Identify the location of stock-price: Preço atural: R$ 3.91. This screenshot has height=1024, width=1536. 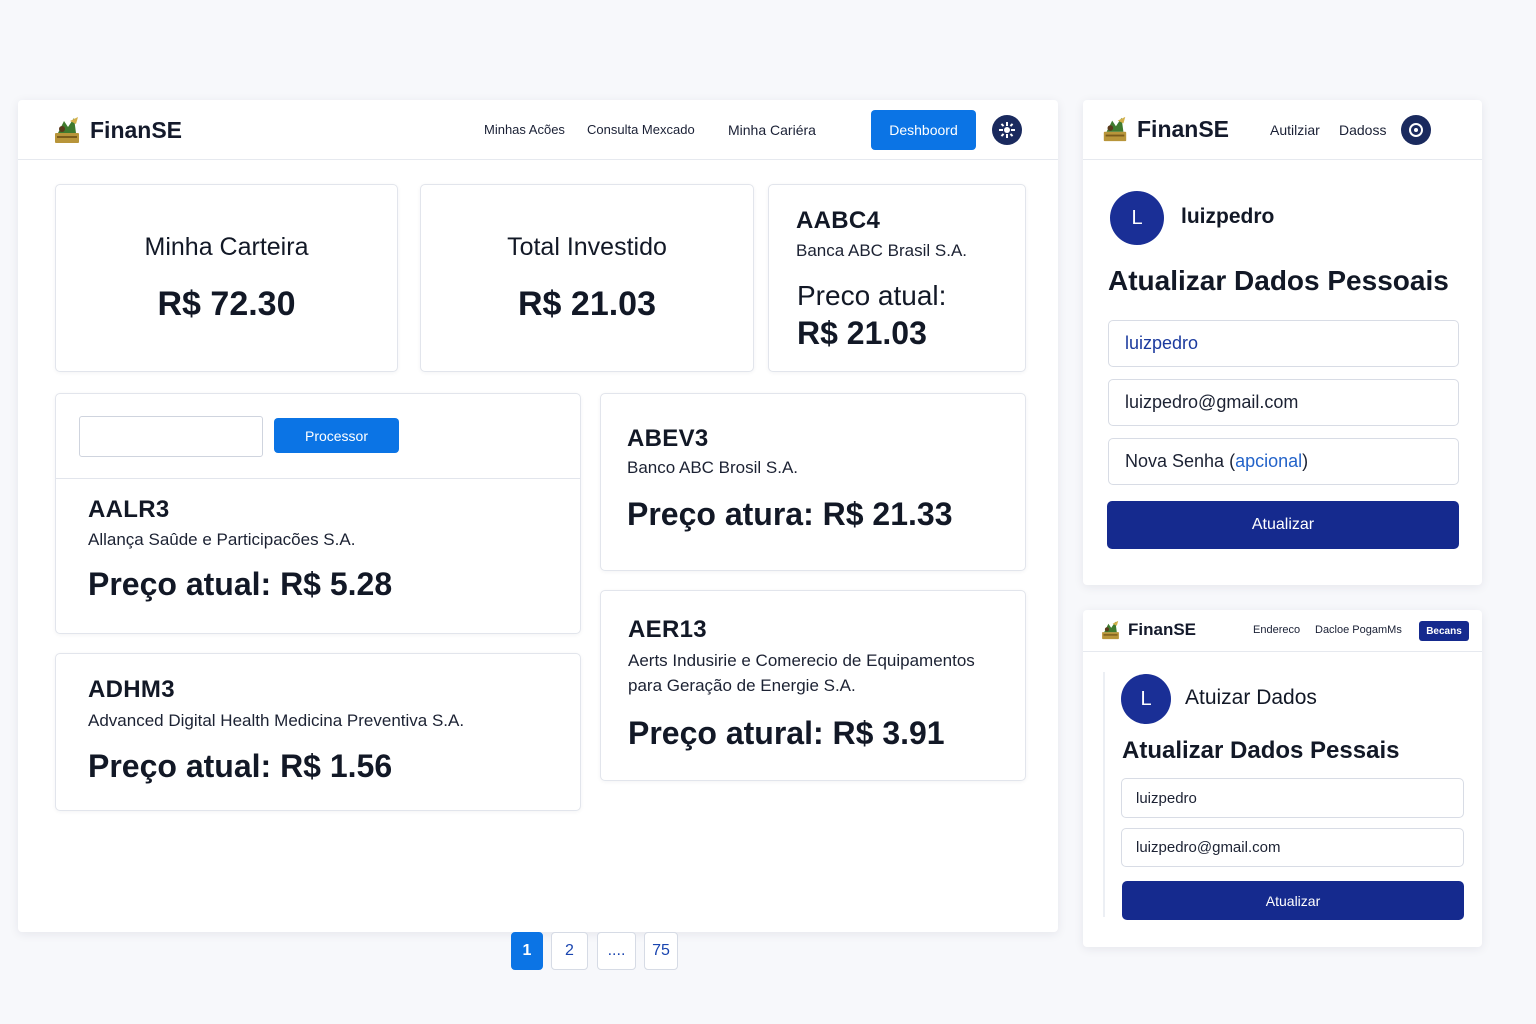
(786, 733).